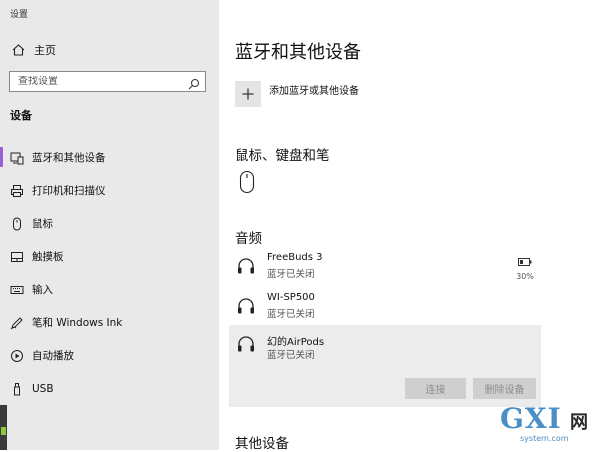 The image size is (600, 452). I want to click on sidebar-item-usb: USB, so click(109, 388).